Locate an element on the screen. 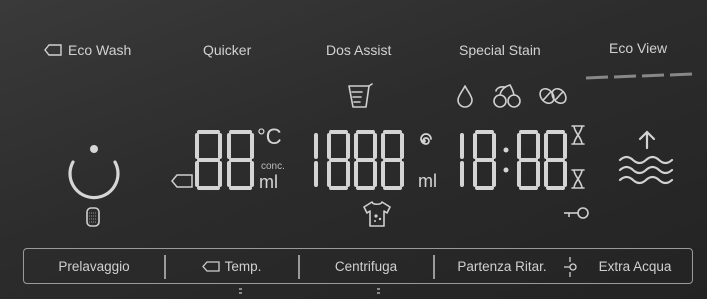  extra-water-button: Extra Acqua is located at coordinates (635, 266).